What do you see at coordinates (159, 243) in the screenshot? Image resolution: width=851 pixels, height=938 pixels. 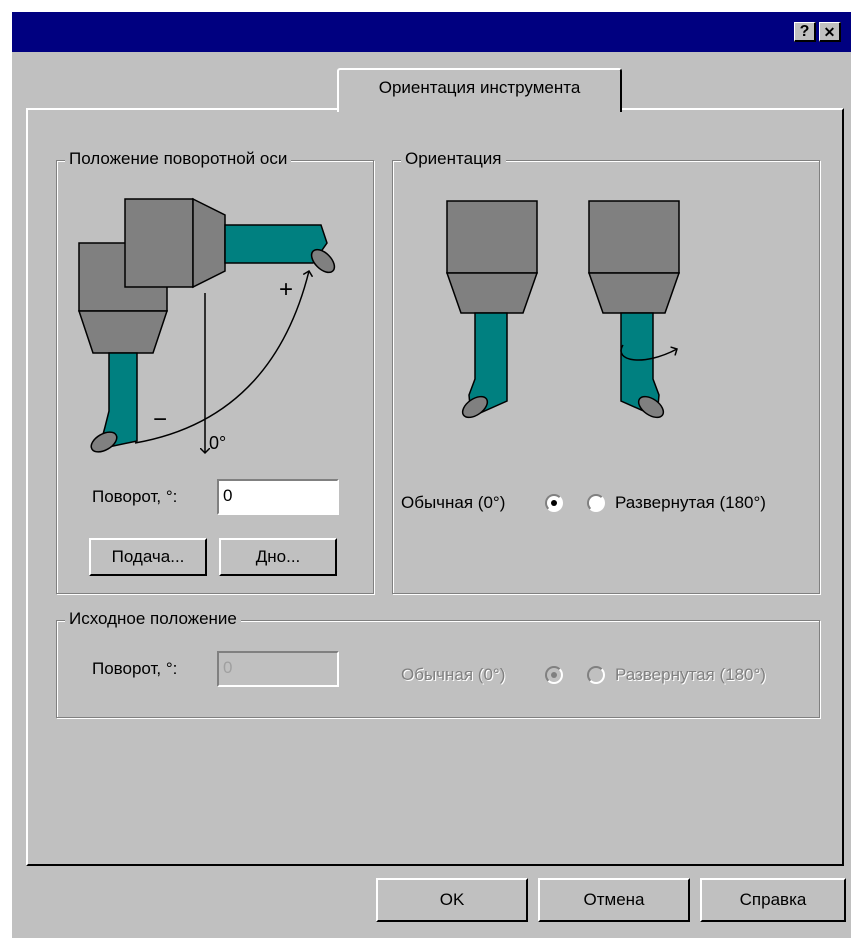 I see `rotated-head-shape` at bounding box center [159, 243].